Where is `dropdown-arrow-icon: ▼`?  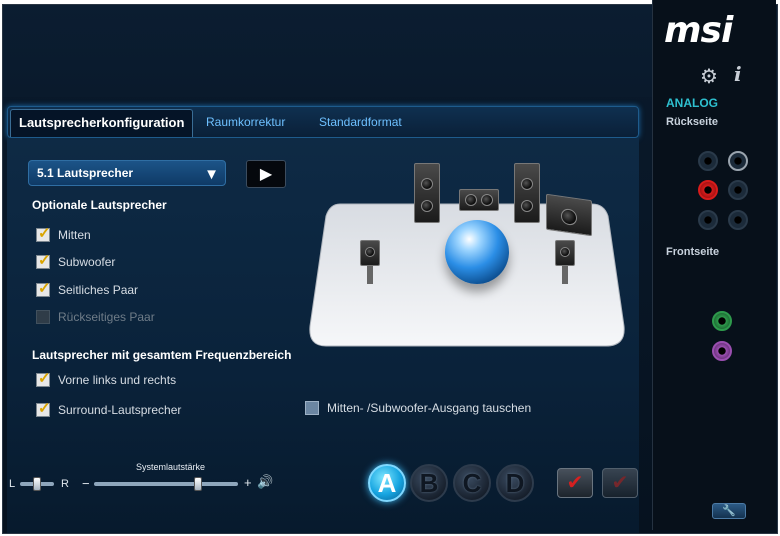 dropdown-arrow-icon: ▼ is located at coordinates (211, 174).